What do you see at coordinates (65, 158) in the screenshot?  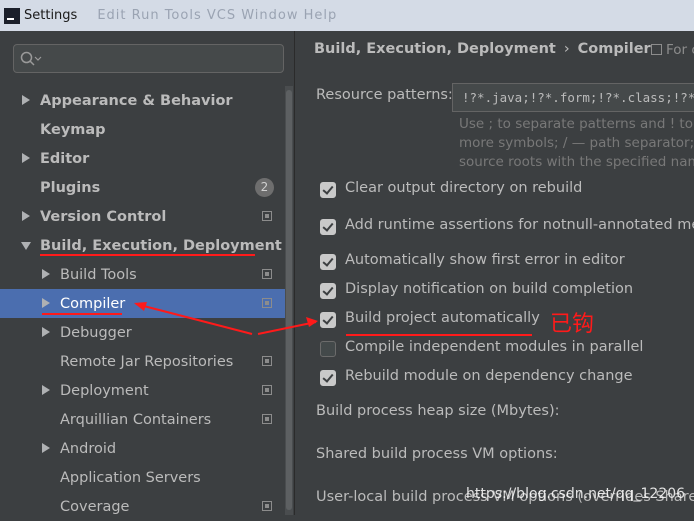 I see `sidebar-item-label: Editor` at bounding box center [65, 158].